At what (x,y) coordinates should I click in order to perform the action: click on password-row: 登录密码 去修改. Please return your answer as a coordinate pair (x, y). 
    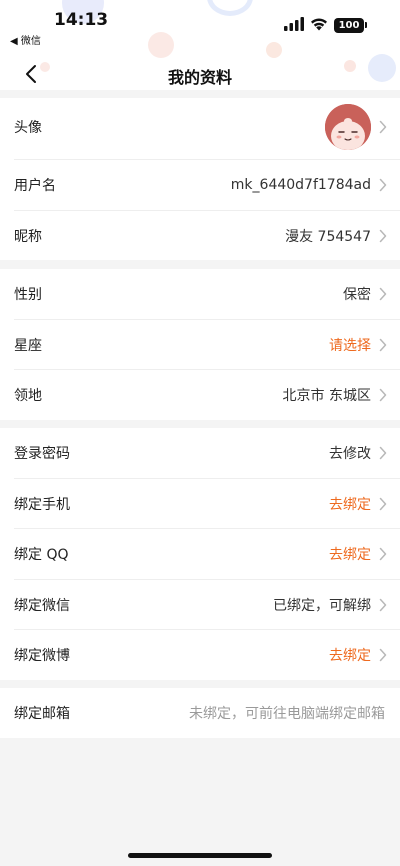
    Looking at the image, I should click on (200, 453).